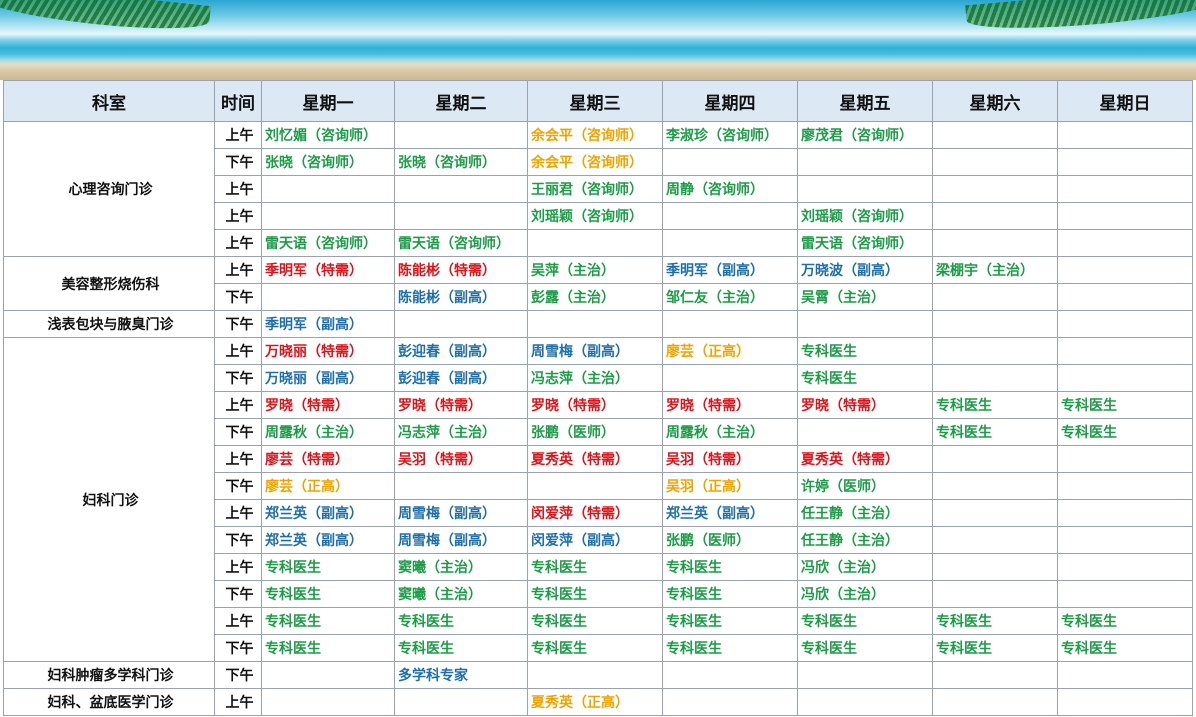 The width and height of the screenshot is (1196, 717). Describe the element at coordinates (595, 540) in the screenshot. I see `doctor-cell: 闵爱萍（副高）` at that location.